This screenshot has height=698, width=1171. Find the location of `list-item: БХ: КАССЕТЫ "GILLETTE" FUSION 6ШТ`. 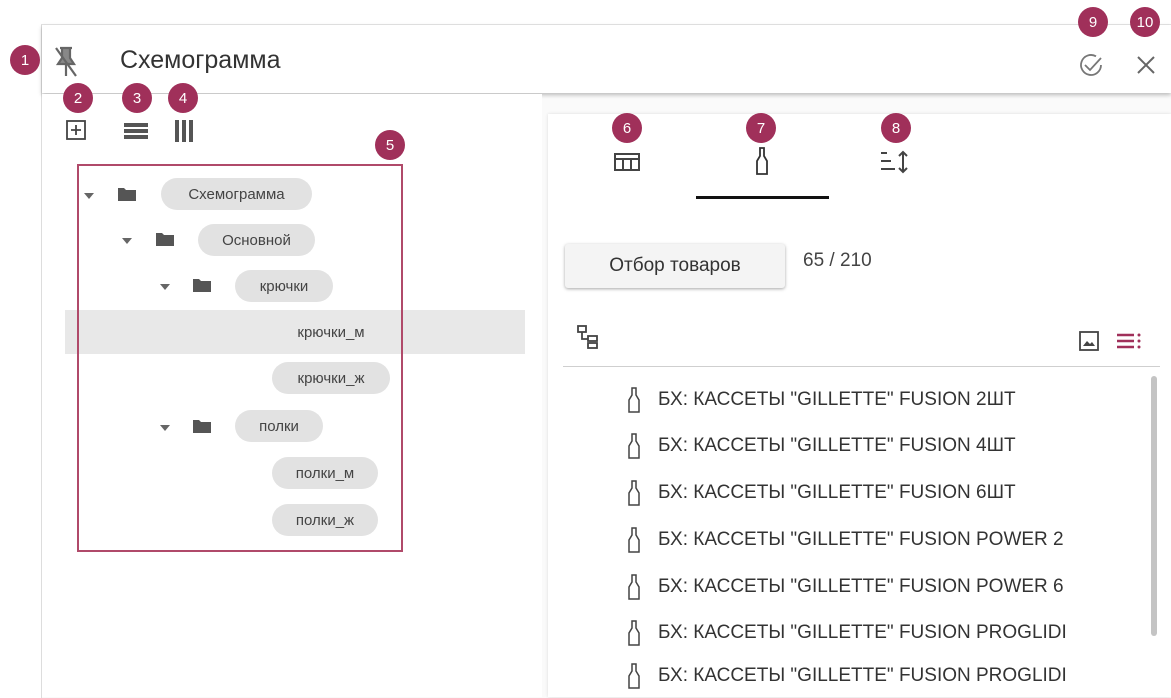

list-item: БХ: КАССЕТЫ "GILLETTE" FUSION 6ШТ is located at coordinates (888, 493).